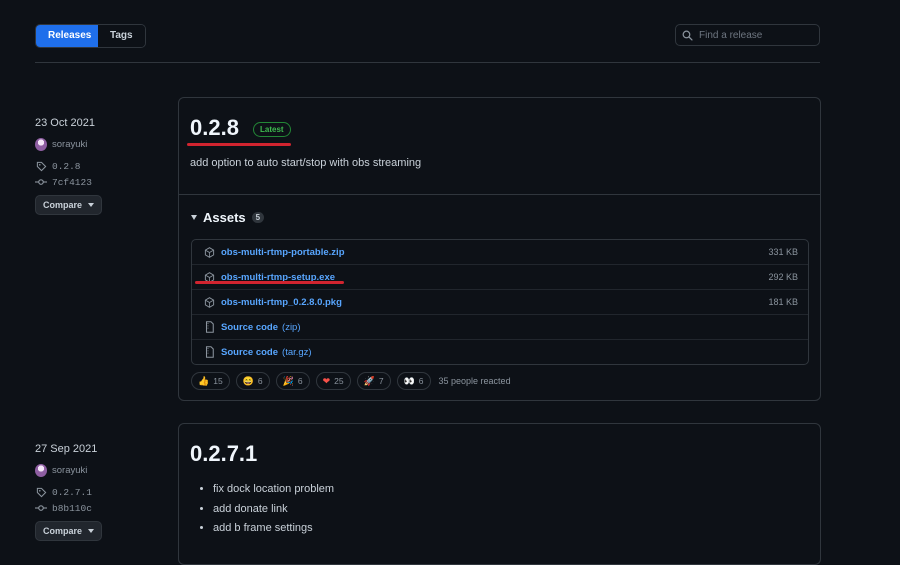 This screenshot has width=900, height=565. What do you see at coordinates (272, 129) in the screenshot?
I see `latest-badge: Latest` at bounding box center [272, 129].